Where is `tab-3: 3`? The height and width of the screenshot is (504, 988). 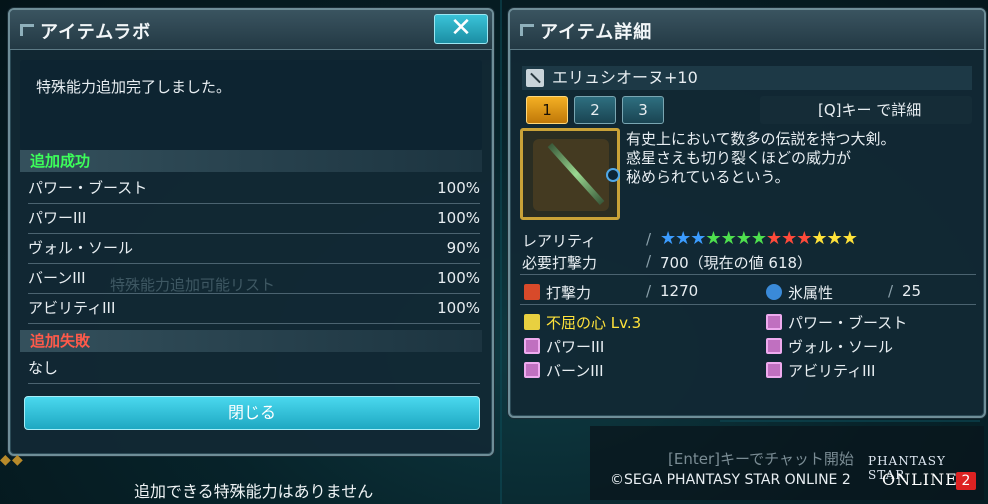 tab-3: 3 is located at coordinates (643, 110).